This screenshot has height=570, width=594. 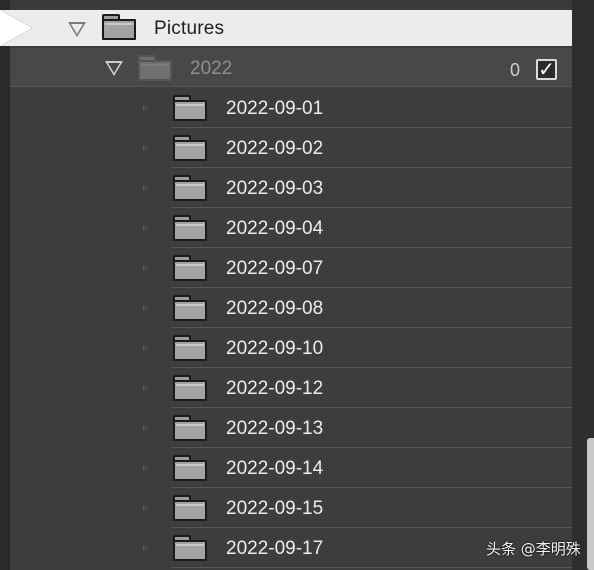 I want to click on folder-label: 2022-09-07, so click(x=275, y=268).